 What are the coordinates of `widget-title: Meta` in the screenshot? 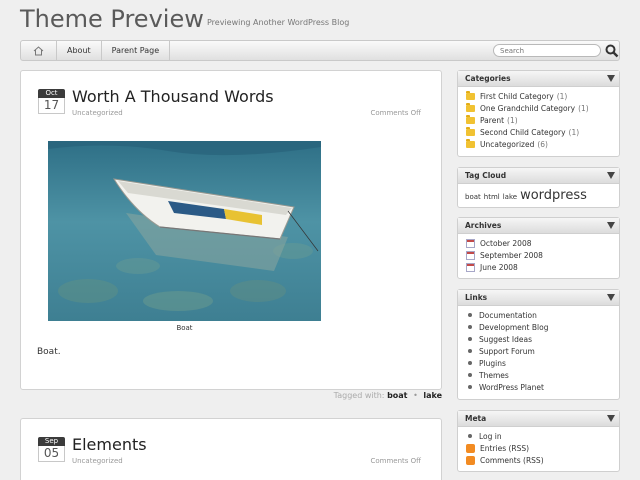 It's located at (476, 418).